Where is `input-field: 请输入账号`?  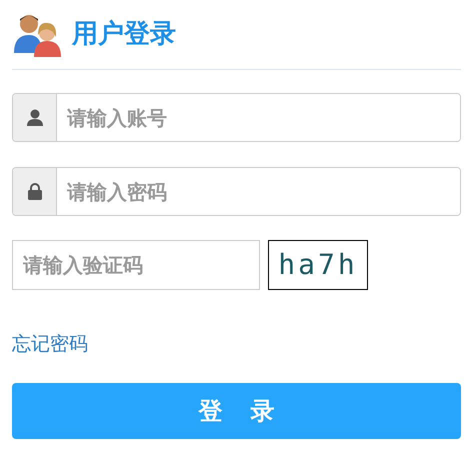
input-field: 请输入账号 is located at coordinates (236, 117).